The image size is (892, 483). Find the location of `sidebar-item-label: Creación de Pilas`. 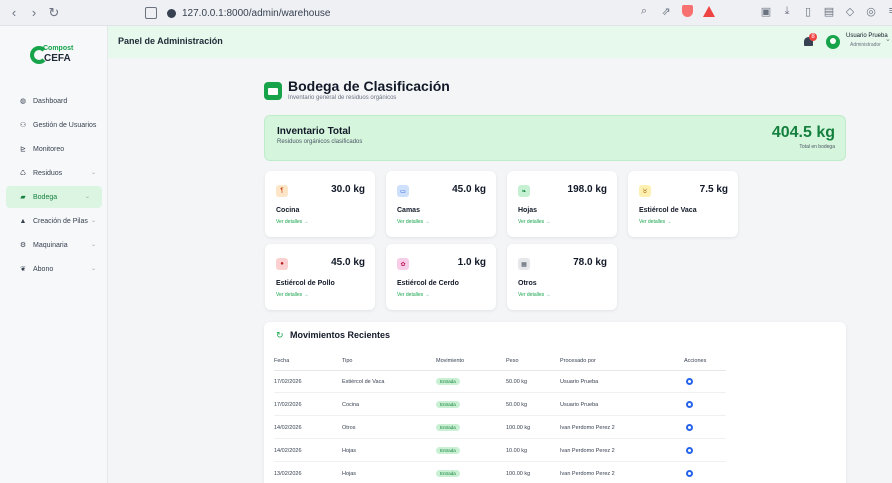

sidebar-item-label: Creación de Pilas is located at coordinates (60, 221).